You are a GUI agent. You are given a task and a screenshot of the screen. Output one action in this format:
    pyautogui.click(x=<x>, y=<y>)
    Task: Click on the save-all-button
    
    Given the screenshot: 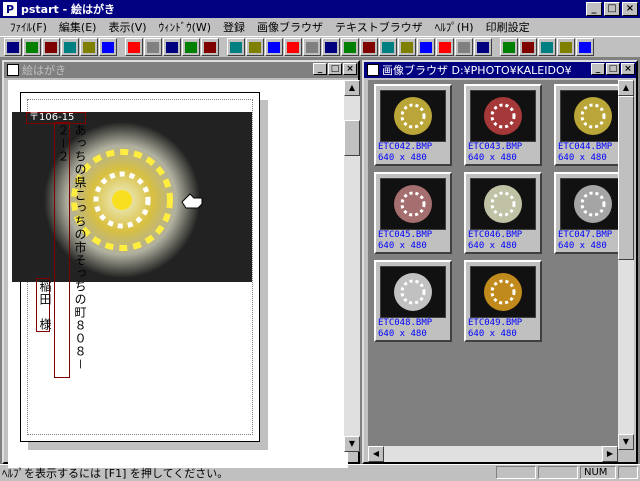 What is the action you would take?
    pyautogui.click(x=70, y=47)
    